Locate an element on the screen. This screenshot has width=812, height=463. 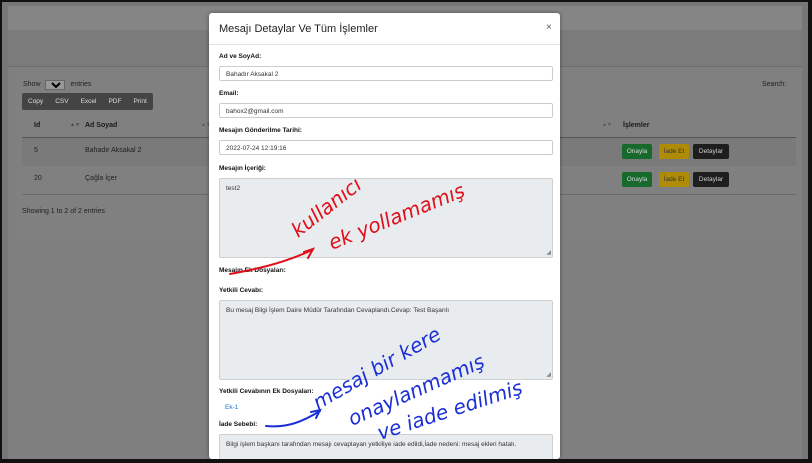
modal-header-divider is located at coordinates (384, 44).